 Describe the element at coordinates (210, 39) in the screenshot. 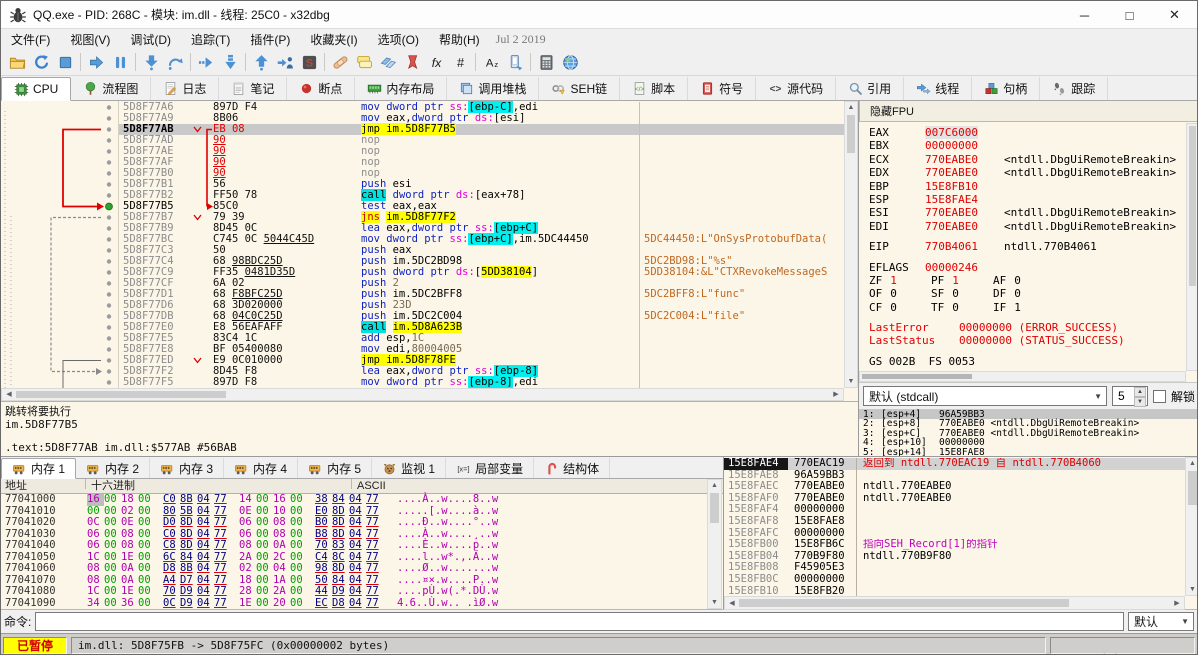

I see `menu-追踪T: 追踪(T)` at that location.